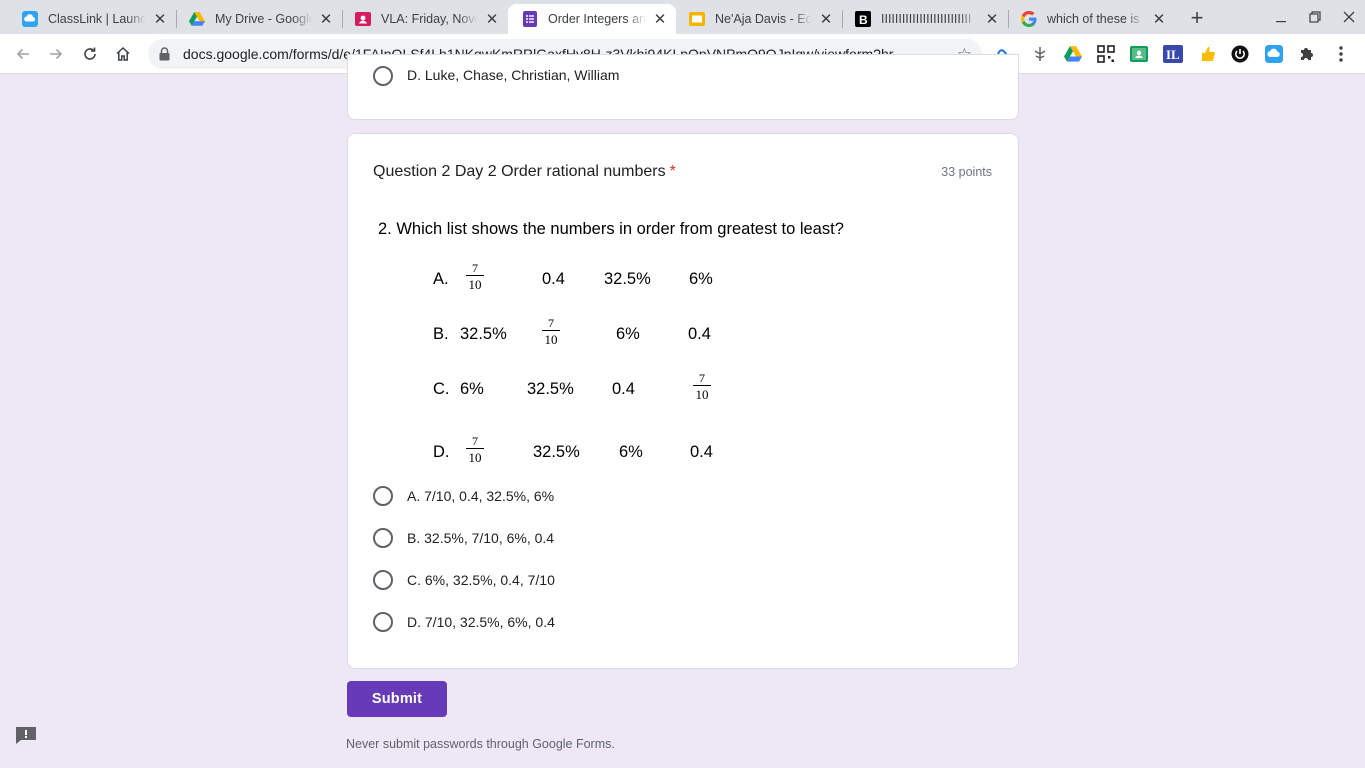 This screenshot has width=1365, height=768. I want to click on google-icon, so click(1029, 19).